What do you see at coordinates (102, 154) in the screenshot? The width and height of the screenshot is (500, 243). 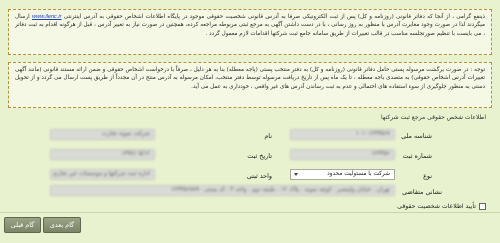 I see `reg-date-field: ۱۳۹۲/۰۵/۱۲` at bounding box center [102, 154].